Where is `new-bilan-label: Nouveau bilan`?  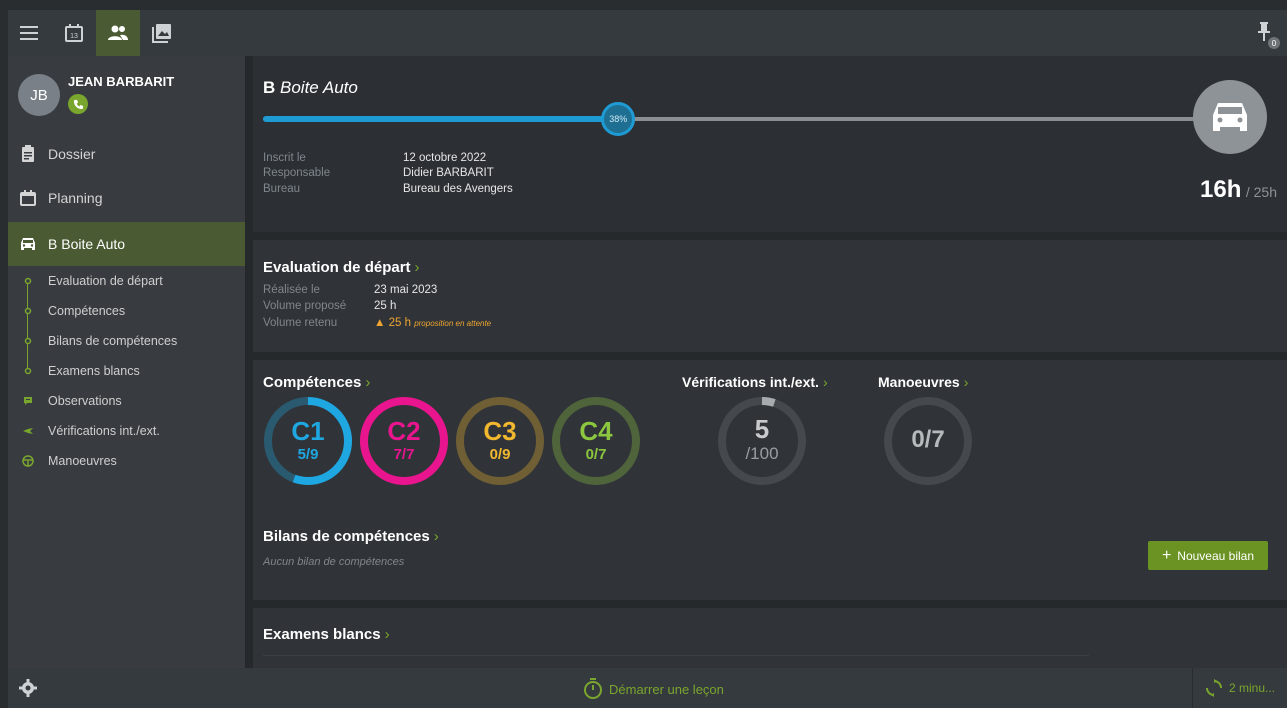 new-bilan-label: Nouveau bilan is located at coordinates (1216, 555).